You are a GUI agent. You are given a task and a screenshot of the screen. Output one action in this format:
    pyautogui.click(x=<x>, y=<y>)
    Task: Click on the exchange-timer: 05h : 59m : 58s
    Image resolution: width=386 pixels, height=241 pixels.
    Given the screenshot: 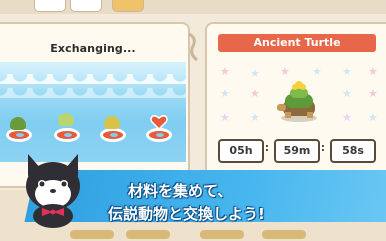 What is the action you would take?
    pyautogui.click(x=298, y=151)
    